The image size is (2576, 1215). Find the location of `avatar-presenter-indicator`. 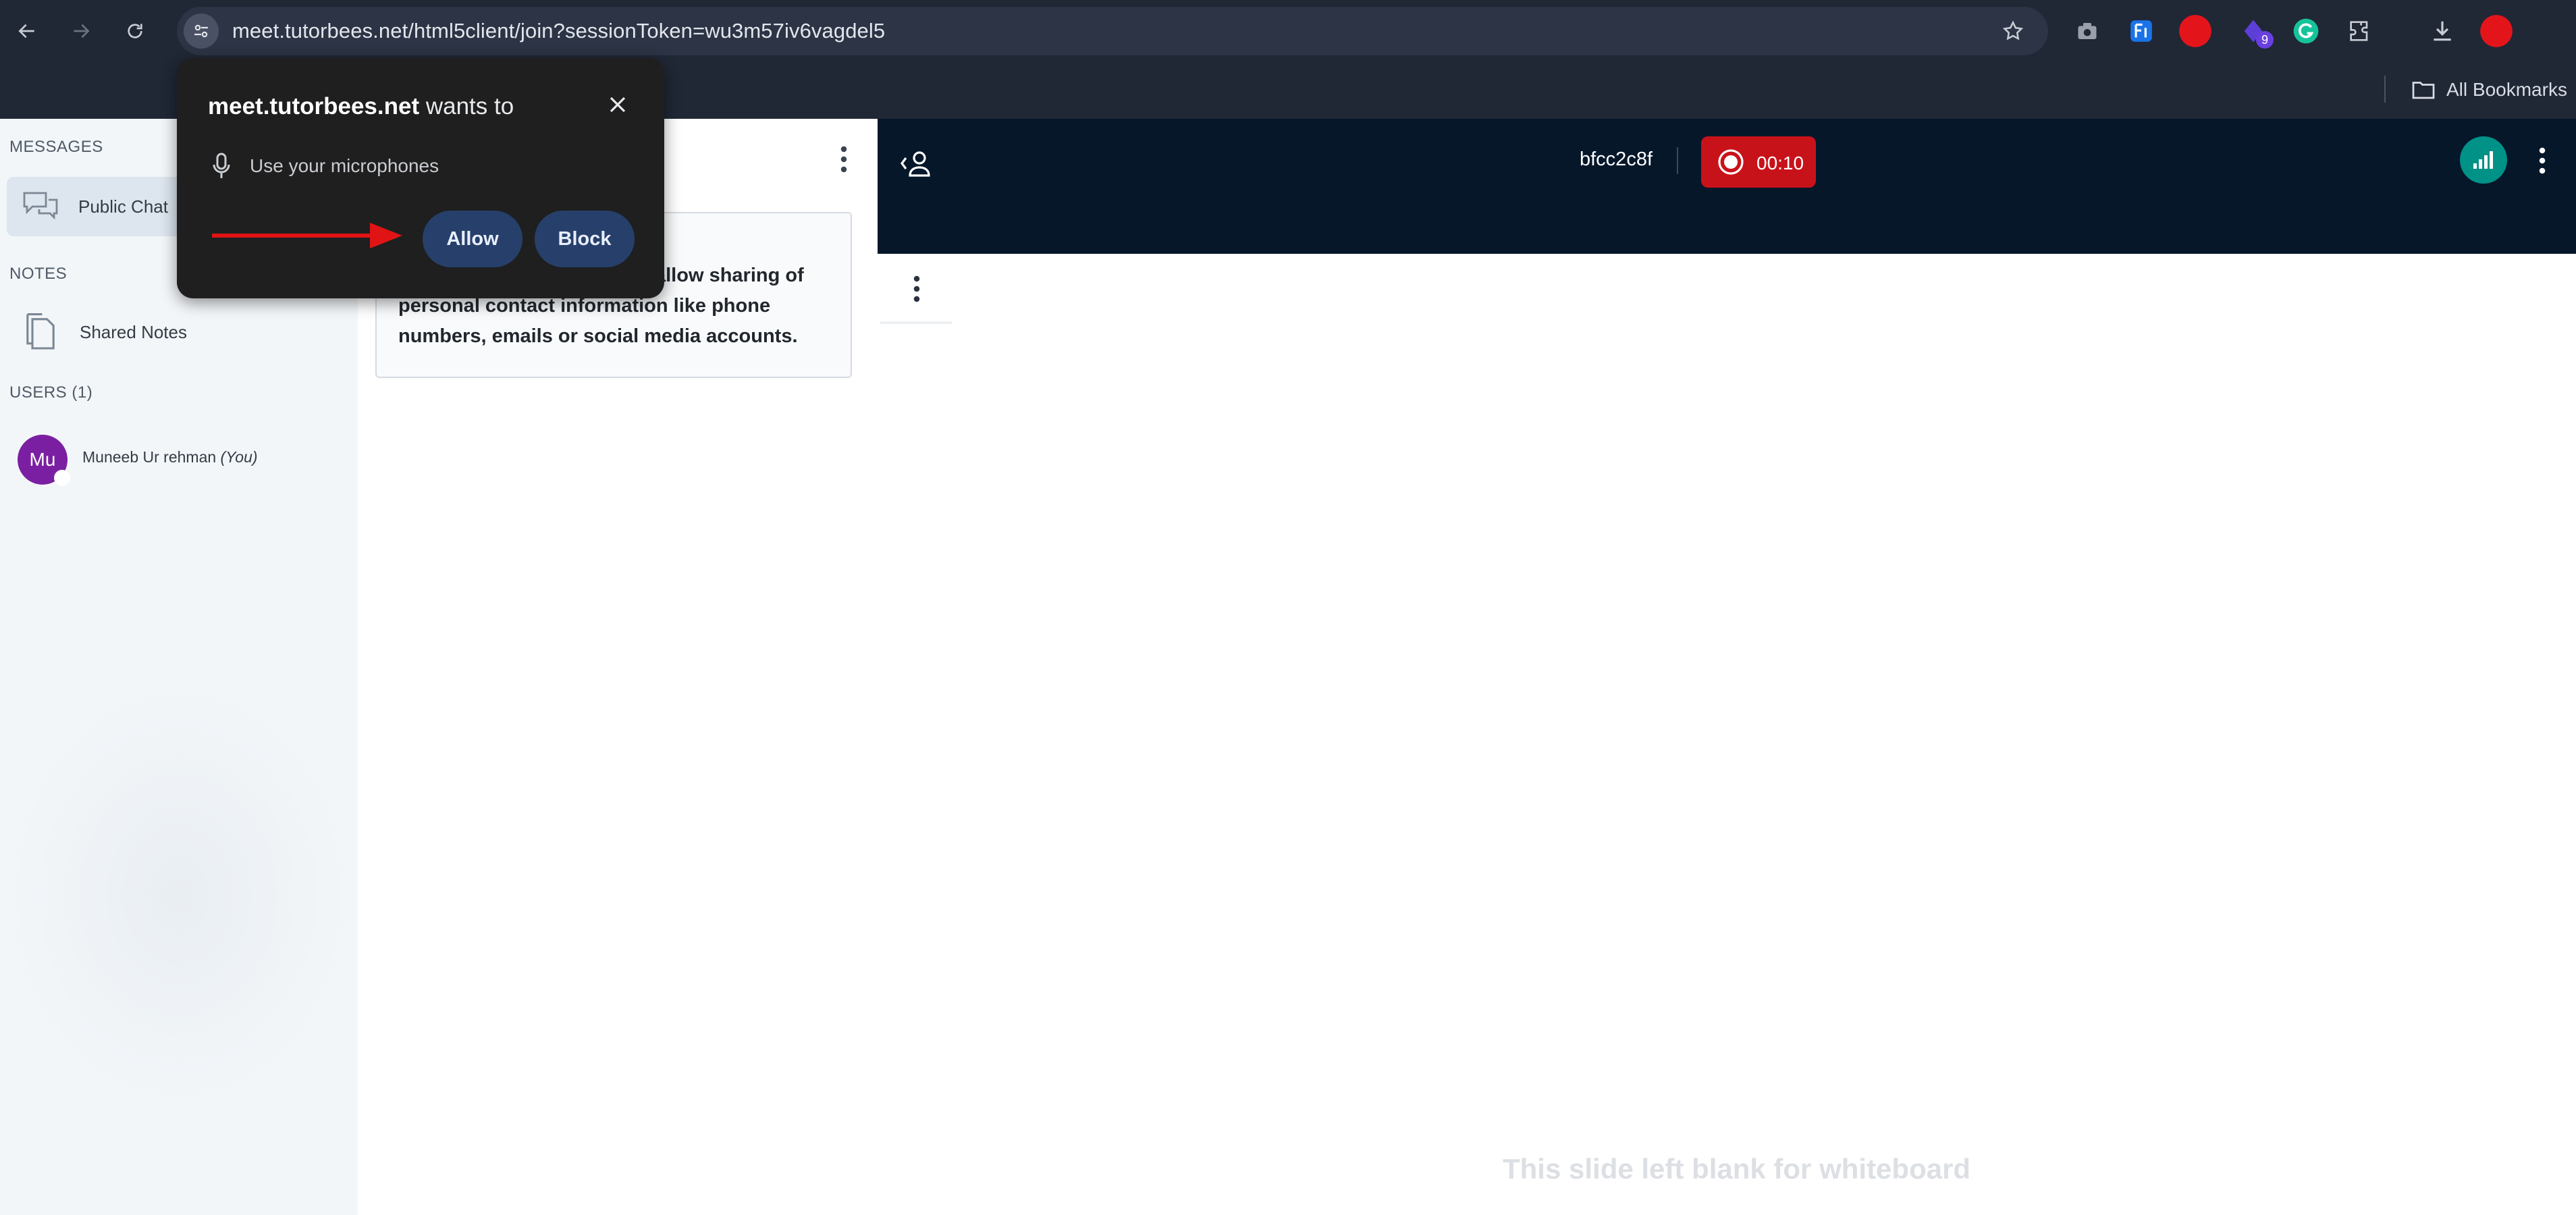

avatar-presenter-indicator is located at coordinates (62, 478).